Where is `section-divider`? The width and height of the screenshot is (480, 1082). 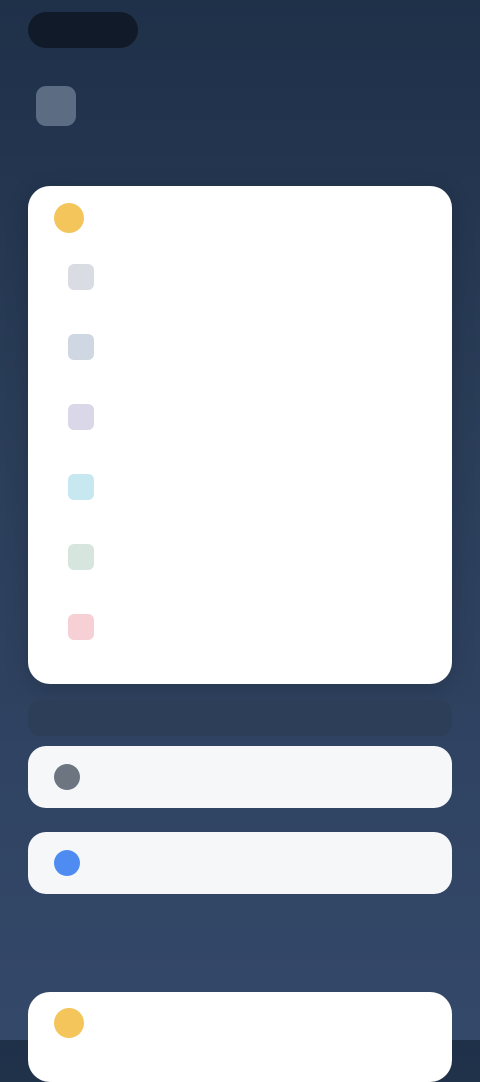 section-divider is located at coordinates (240, 718).